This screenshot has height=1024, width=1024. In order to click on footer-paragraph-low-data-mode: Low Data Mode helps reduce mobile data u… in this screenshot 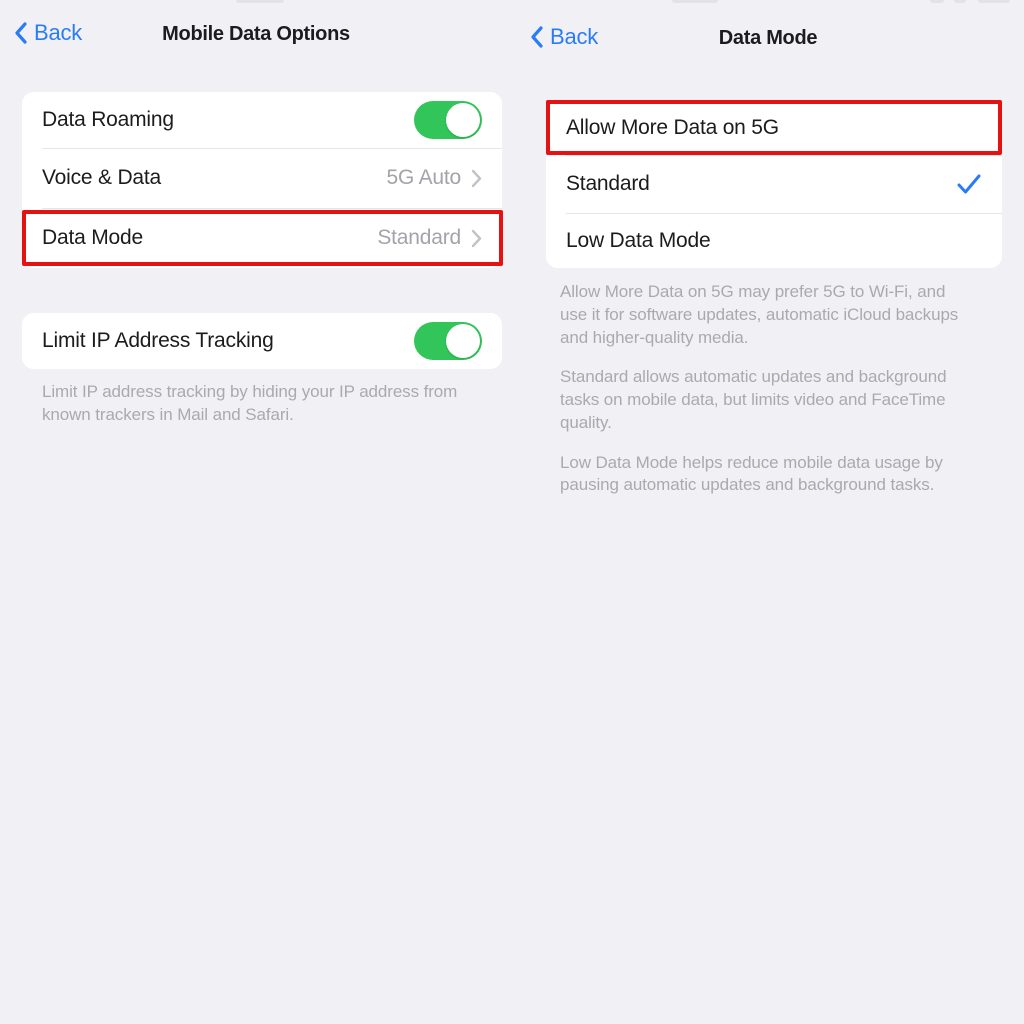, I will do `click(751, 473)`.